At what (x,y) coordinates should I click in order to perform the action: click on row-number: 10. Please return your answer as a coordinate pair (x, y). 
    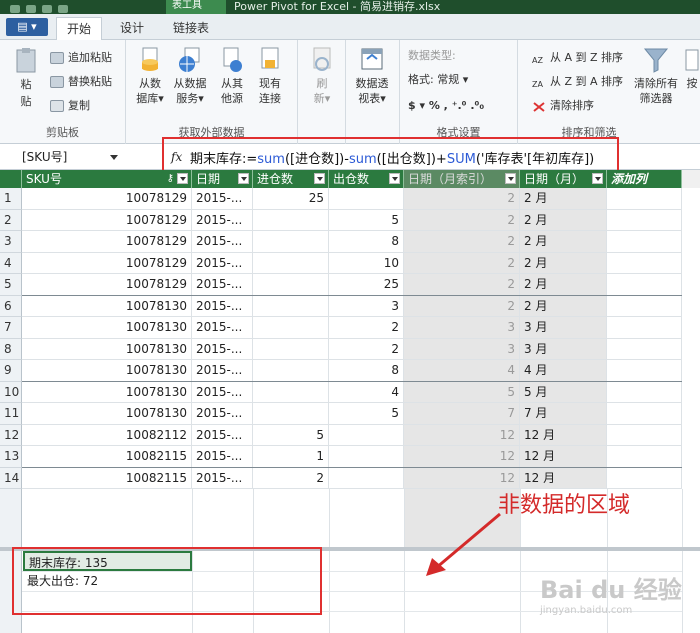
    Looking at the image, I should click on (11, 392).